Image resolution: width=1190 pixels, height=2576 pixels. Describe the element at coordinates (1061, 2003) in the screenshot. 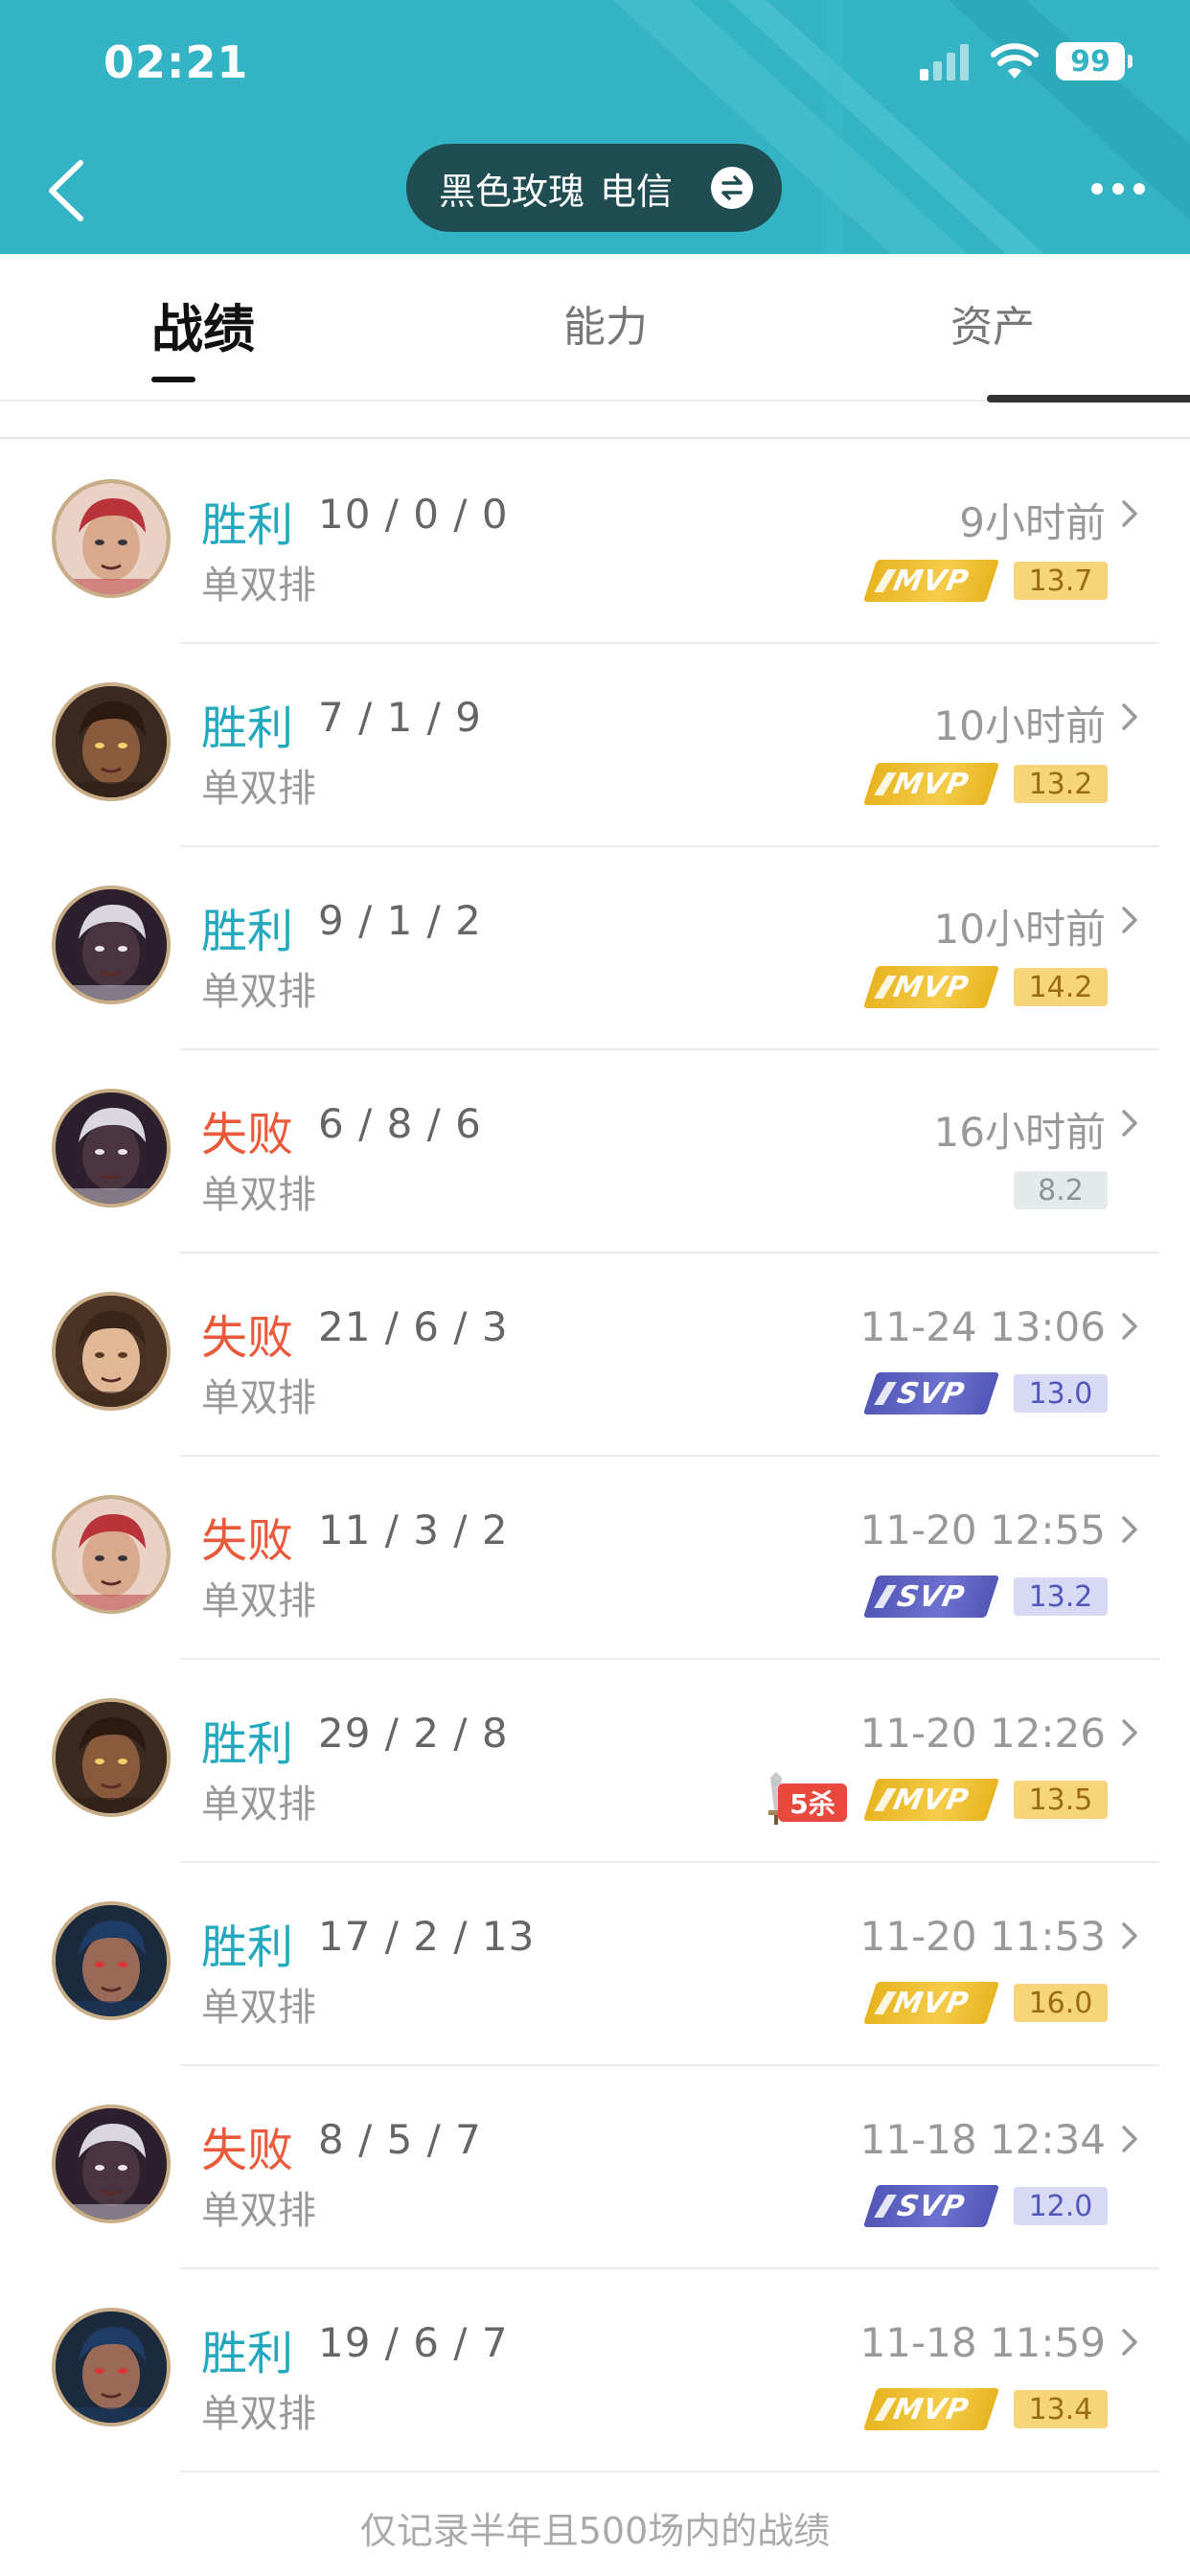

I see `rating-score: 16.0` at that location.